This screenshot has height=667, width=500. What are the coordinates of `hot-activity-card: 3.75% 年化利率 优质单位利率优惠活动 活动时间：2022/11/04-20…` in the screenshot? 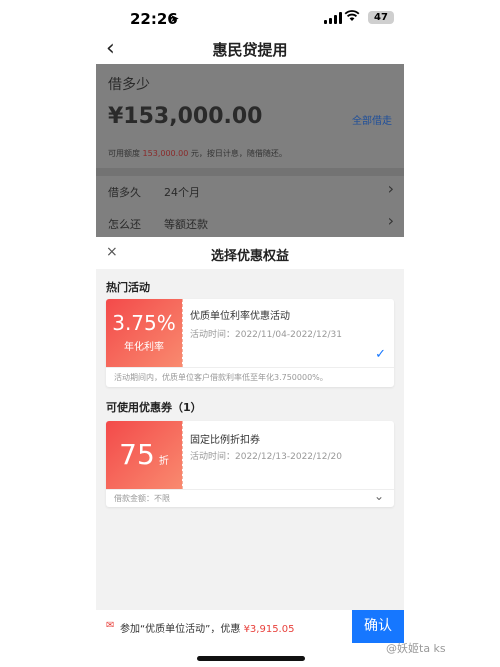 It's located at (250, 343).